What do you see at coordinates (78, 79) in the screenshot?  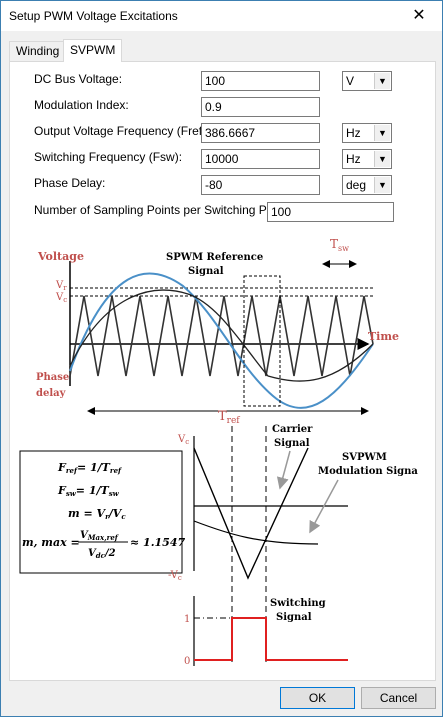 I see `dc-bus-voltage-label: DC Bus Voltage:` at bounding box center [78, 79].